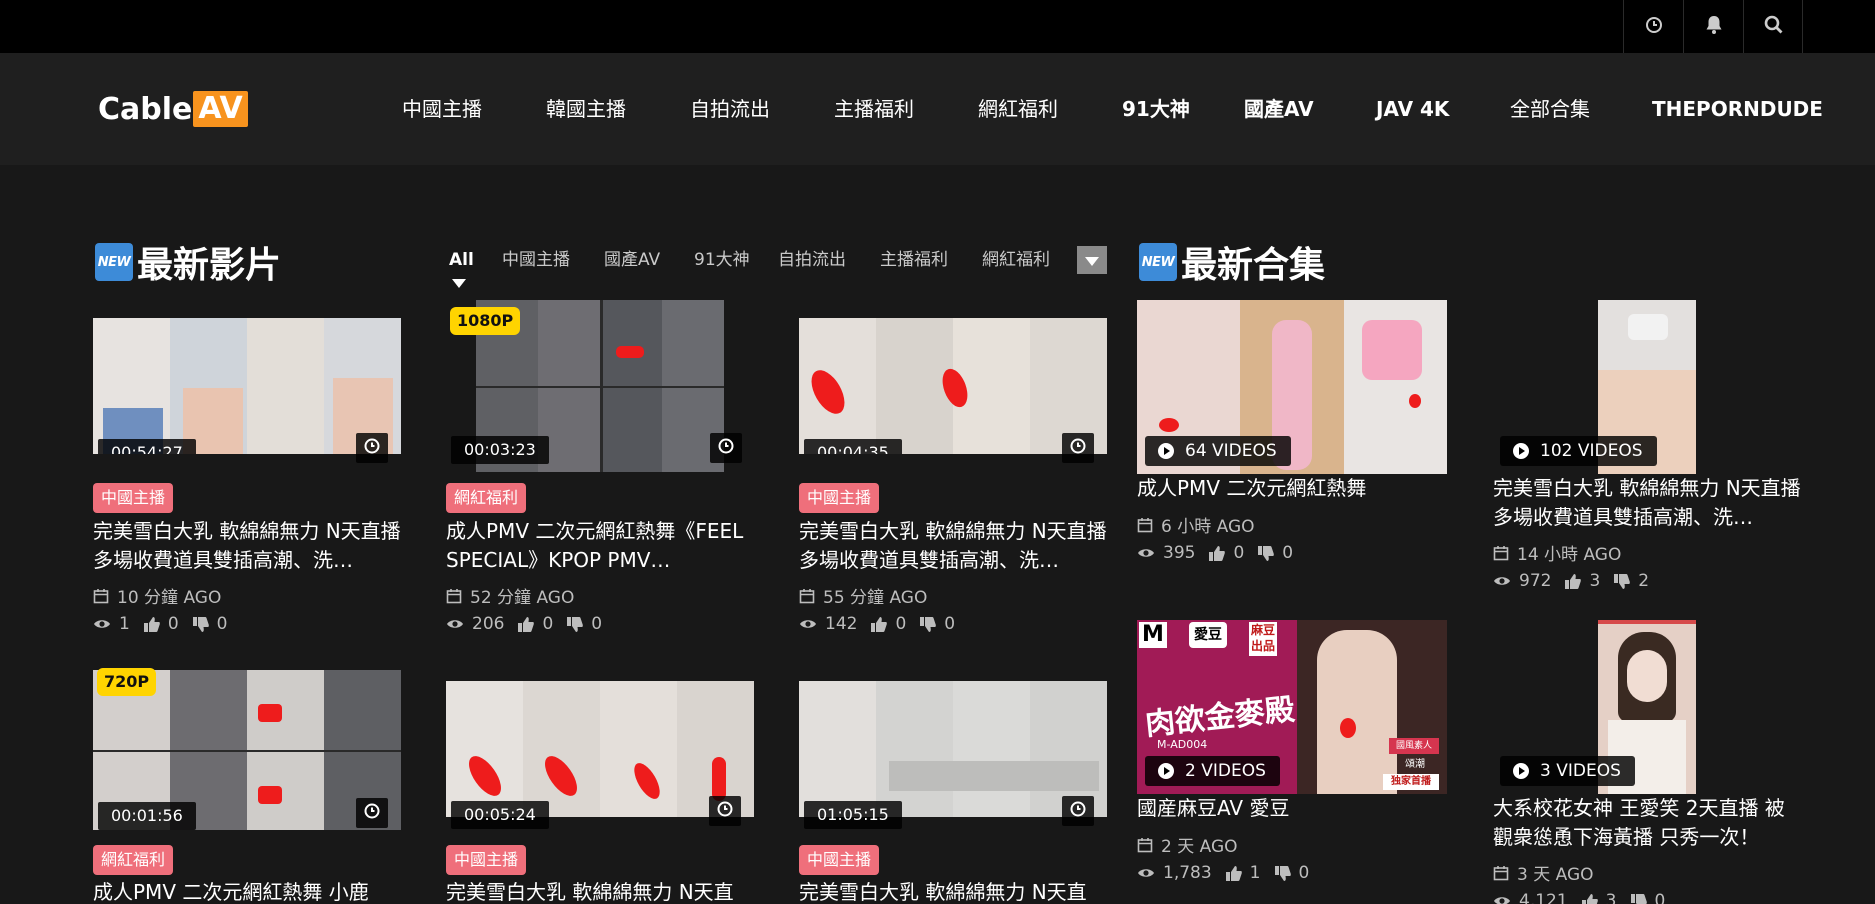  I want to click on video-card: 01:05:15 中國主播 完美雪白大乳 軟綿綿無力 N天直, so click(953, 792).